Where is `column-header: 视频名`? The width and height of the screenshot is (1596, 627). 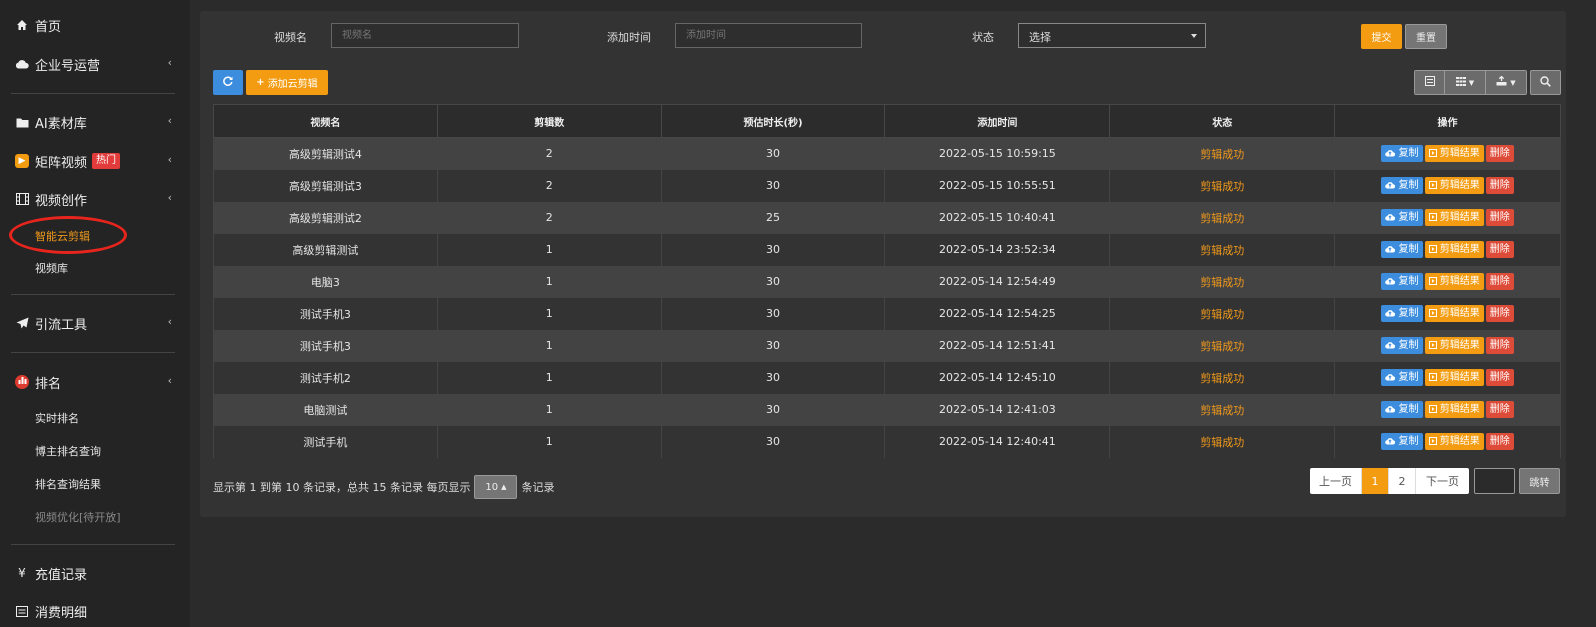
column-header: 视频名 is located at coordinates (325, 121).